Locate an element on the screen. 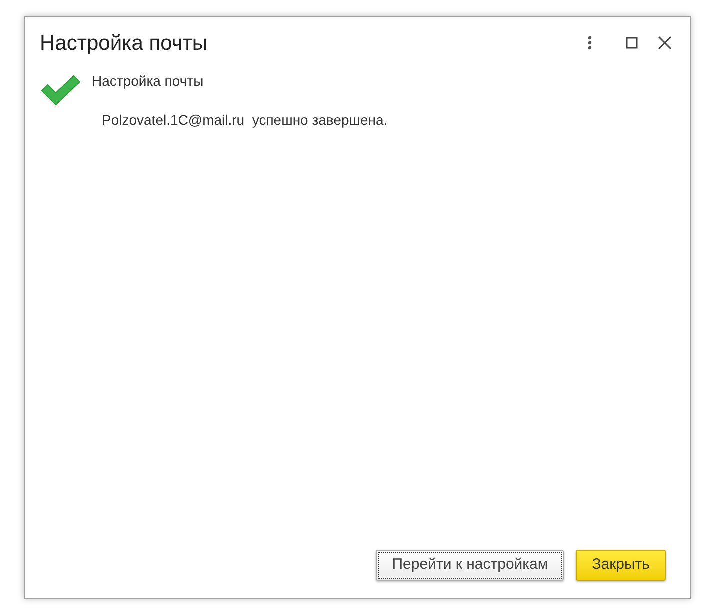 The image size is (709, 614). window-title: Настройка почты is located at coordinates (124, 44).